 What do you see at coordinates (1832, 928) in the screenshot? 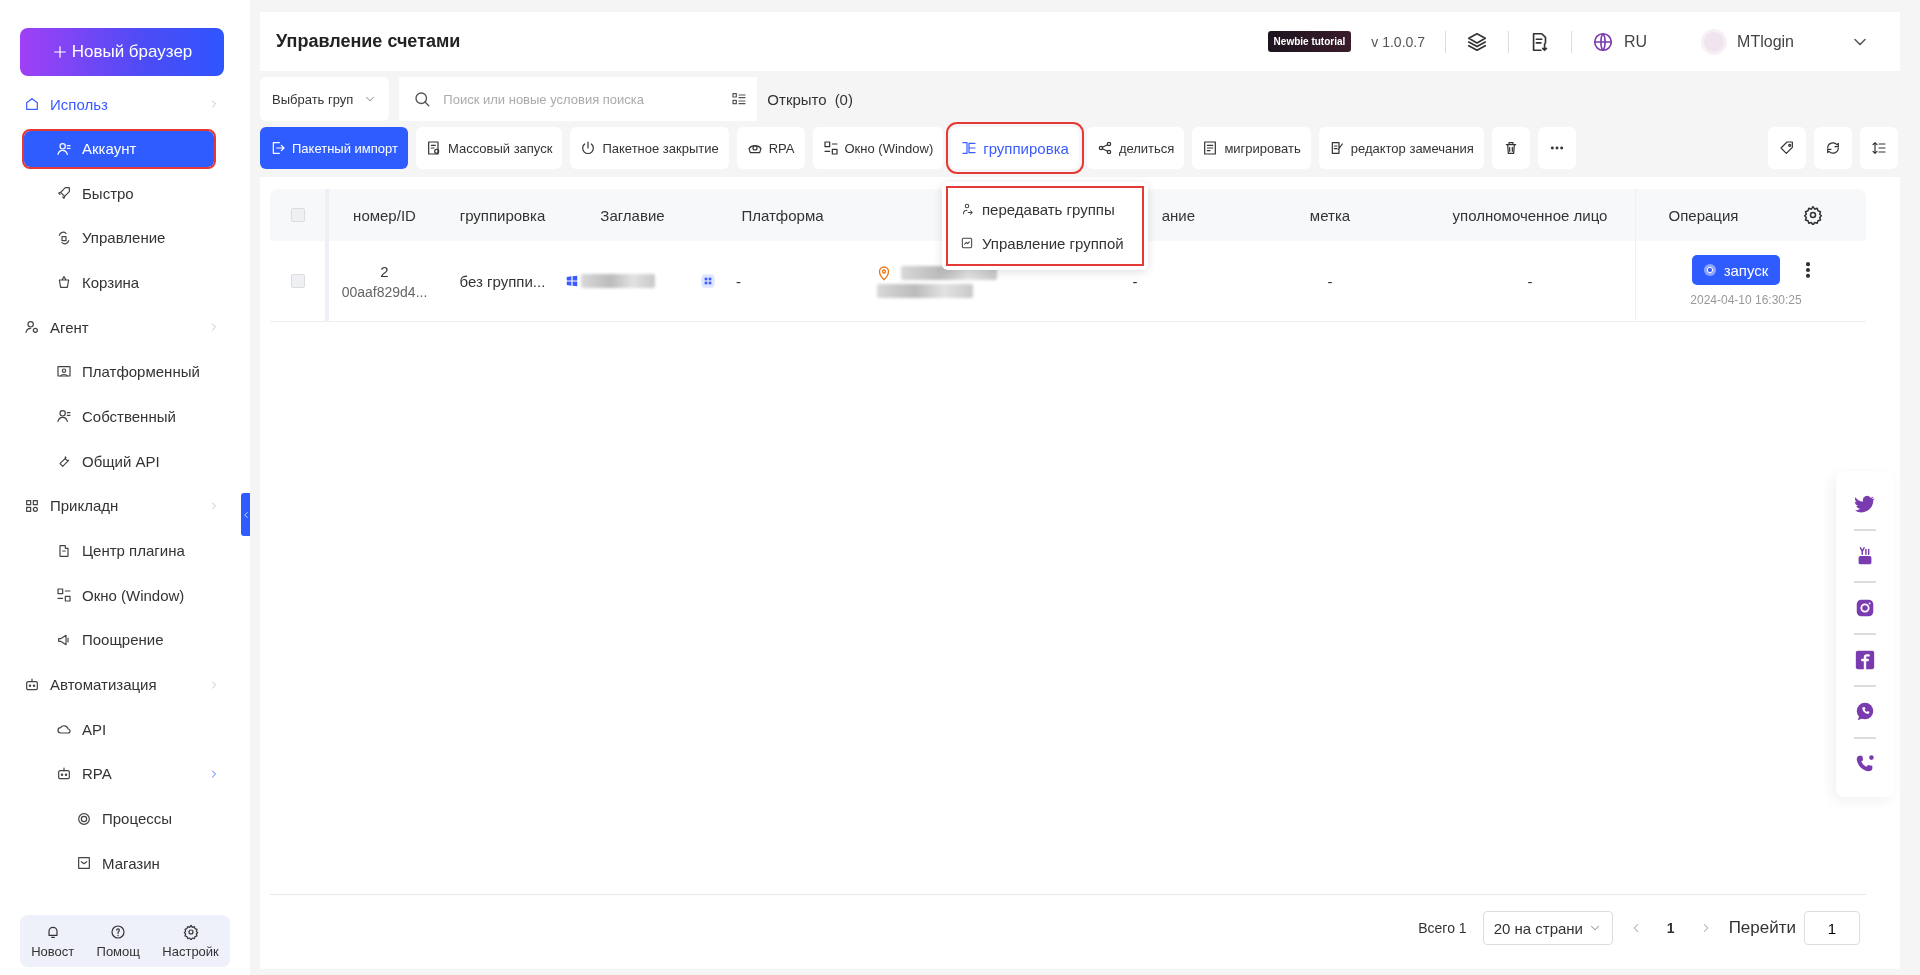
I see `goto-page-field: 1` at bounding box center [1832, 928].